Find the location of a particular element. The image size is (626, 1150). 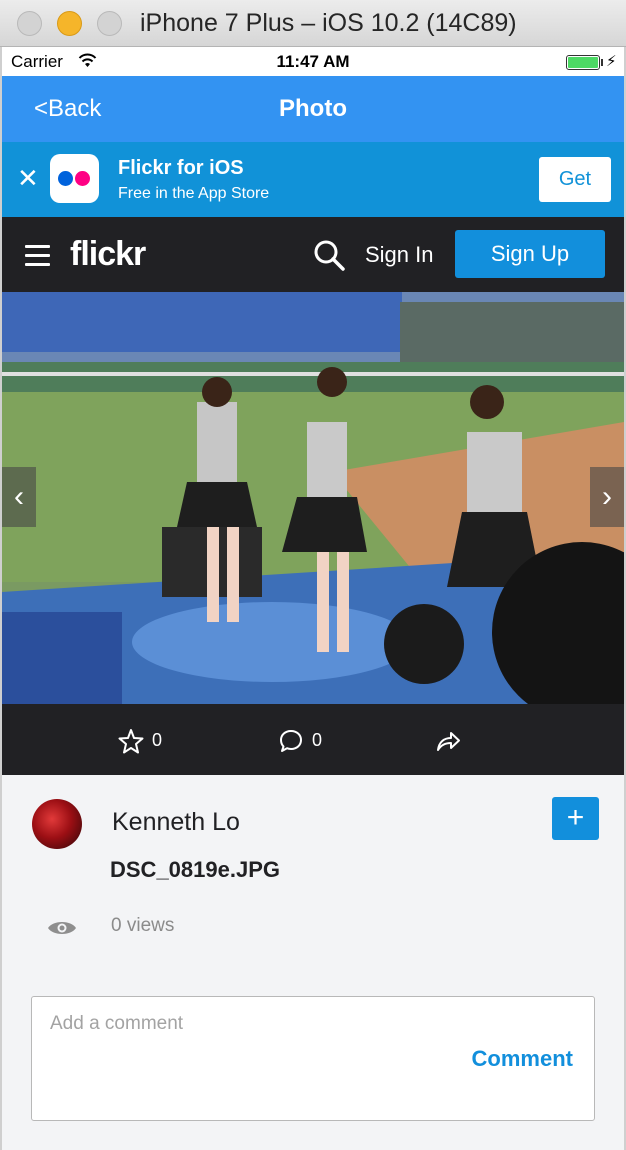

search-icon is located at coordinates (329, 255).